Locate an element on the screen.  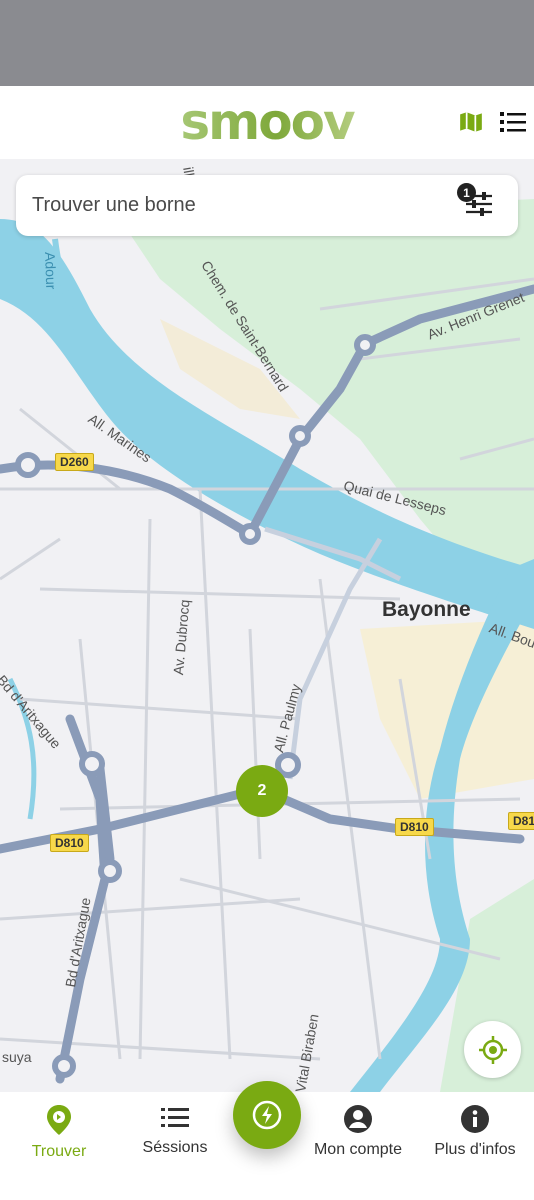
map-label: suya is located at coordinates (17, 1057).